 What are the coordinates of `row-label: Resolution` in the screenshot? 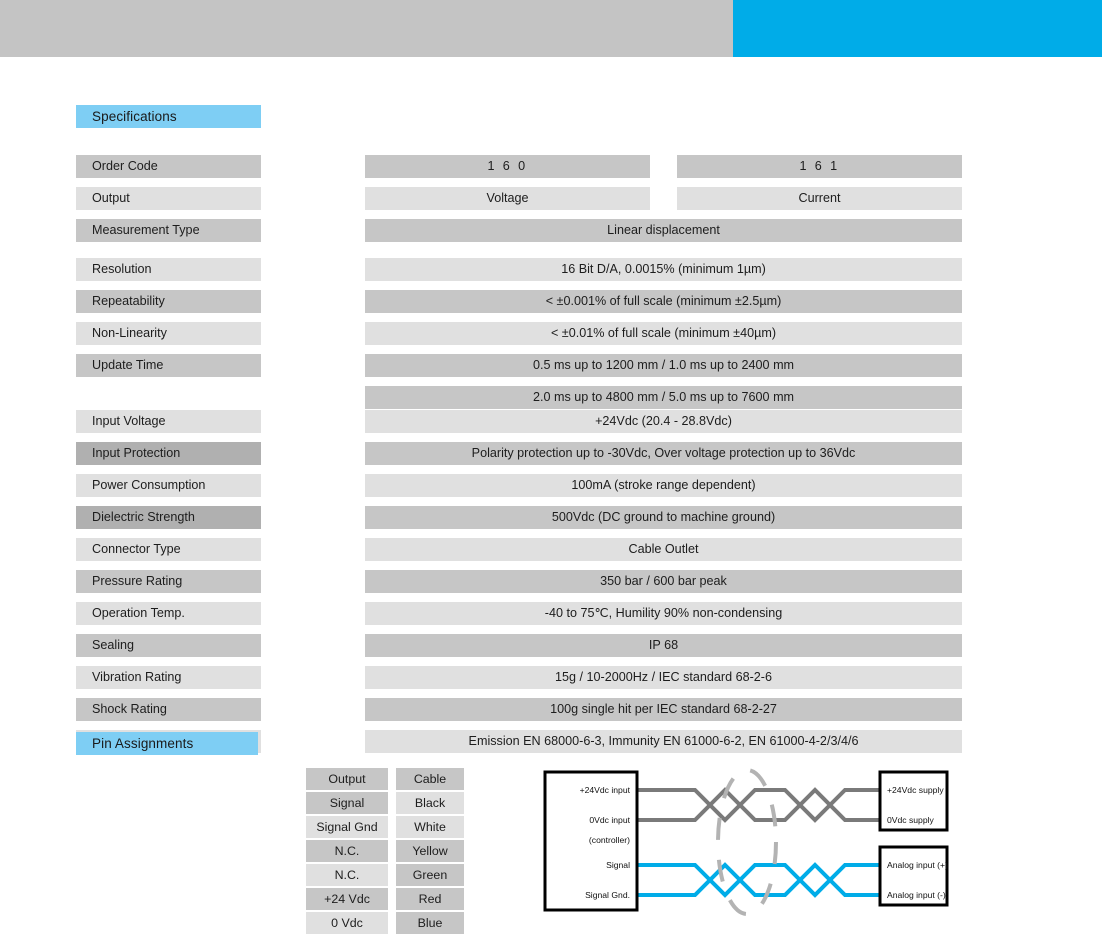 It's located at (168, 269).